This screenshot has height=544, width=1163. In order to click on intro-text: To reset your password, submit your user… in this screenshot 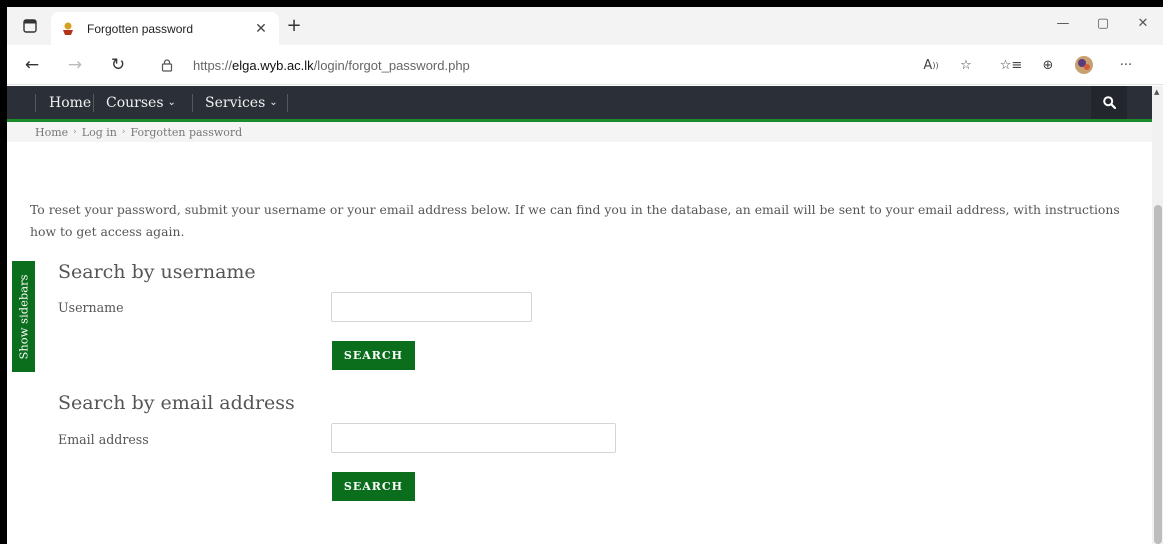, I will do `click(575, 220)`.